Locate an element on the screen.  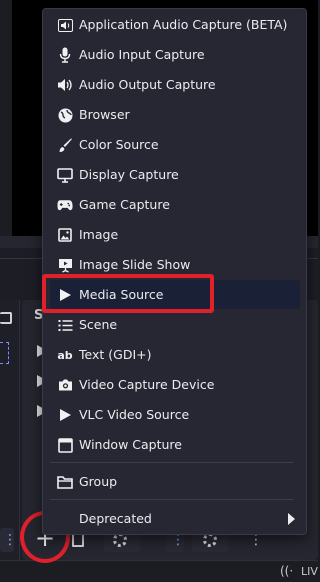
menu-item-browser: Browser is located at coordinates (175, 114).